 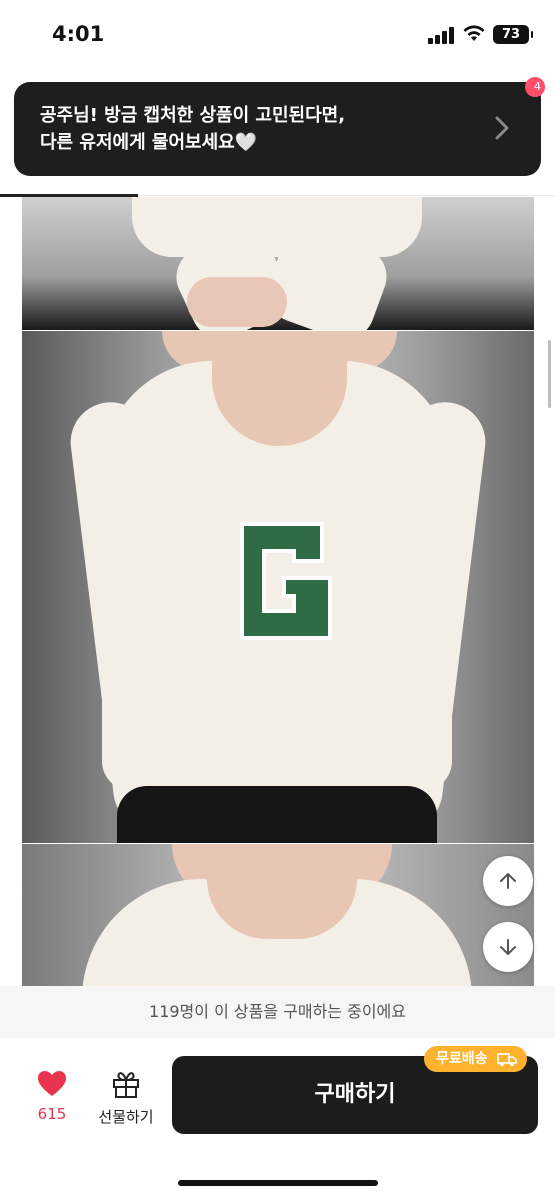 I want to click on gift-button: 선물하기, so click(x=126, y=1098).